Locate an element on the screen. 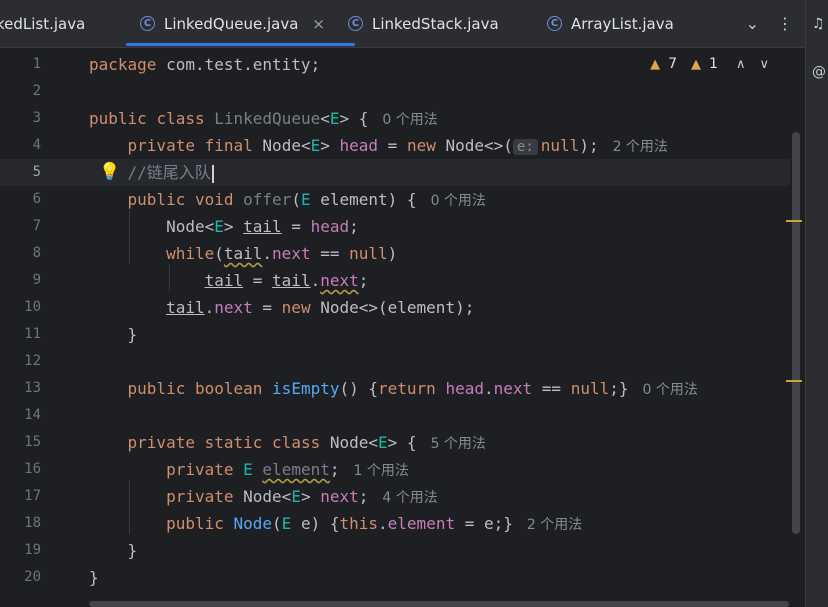 The height and width of the screenshot is (607, 828). constructor-call: Node<>(element); is located at coordinates (392, 307).